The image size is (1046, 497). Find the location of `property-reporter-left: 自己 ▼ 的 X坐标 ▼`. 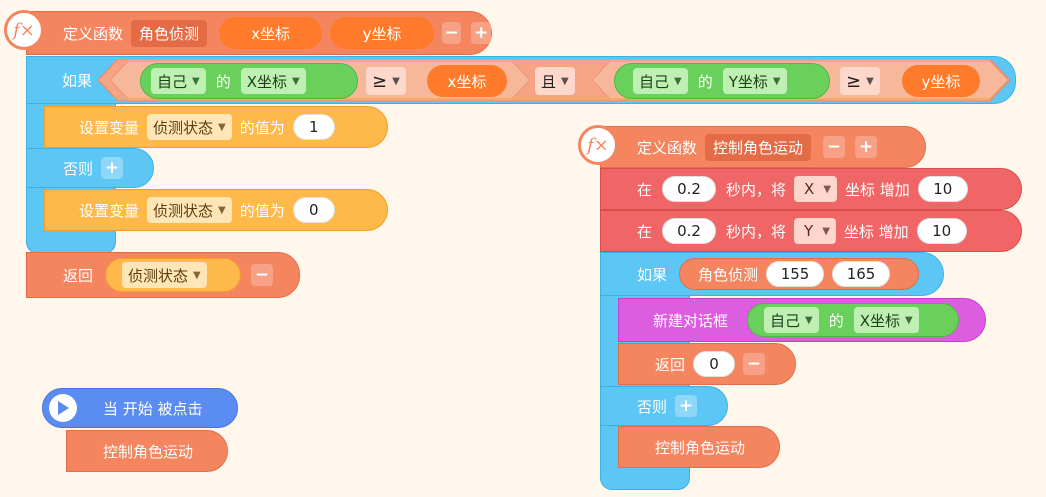

property-reporter-left: 自己 ▼ 的 X坐标 ▼ is located at coordinates (249, 81).